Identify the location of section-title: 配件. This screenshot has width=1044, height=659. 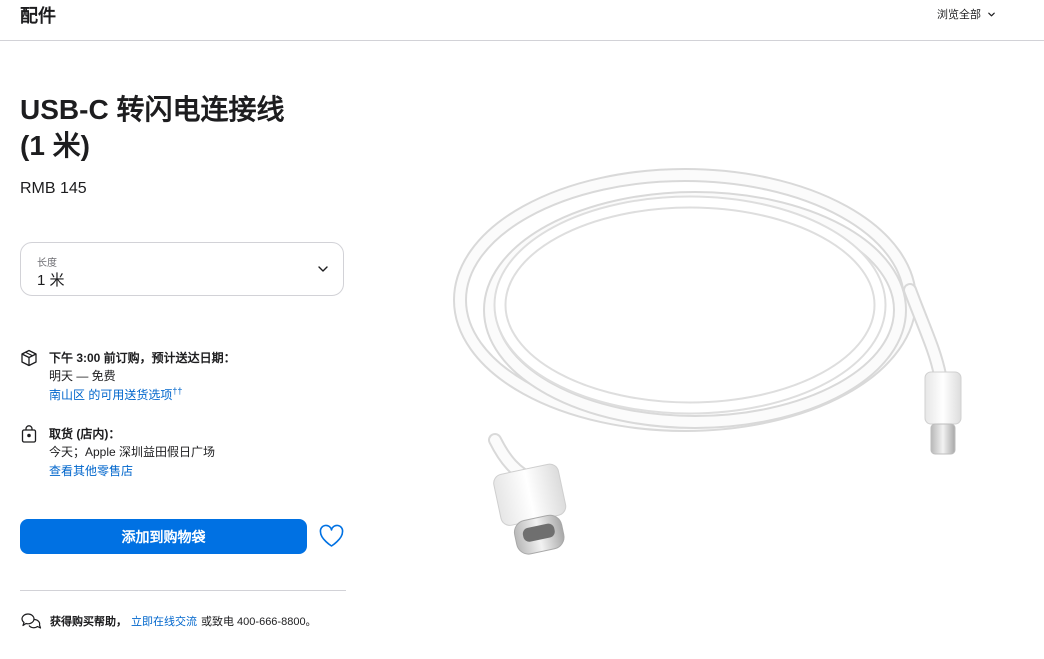
(38, 16).